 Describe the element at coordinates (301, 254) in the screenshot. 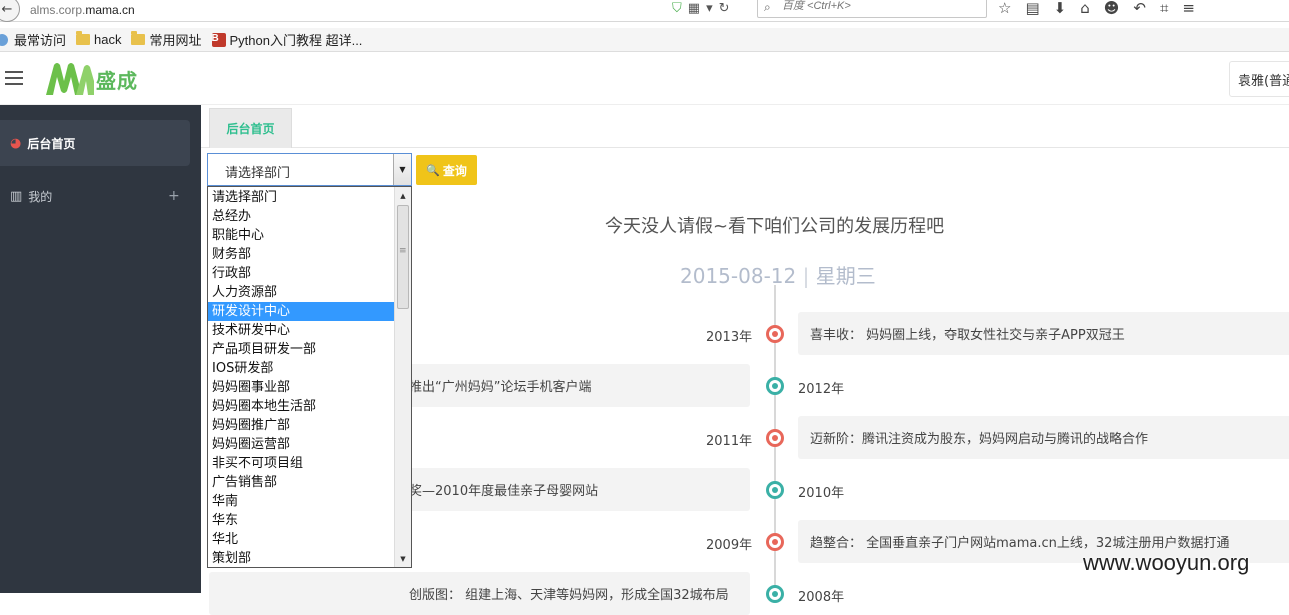

I see `dropdown-option: 财务部` at that location.